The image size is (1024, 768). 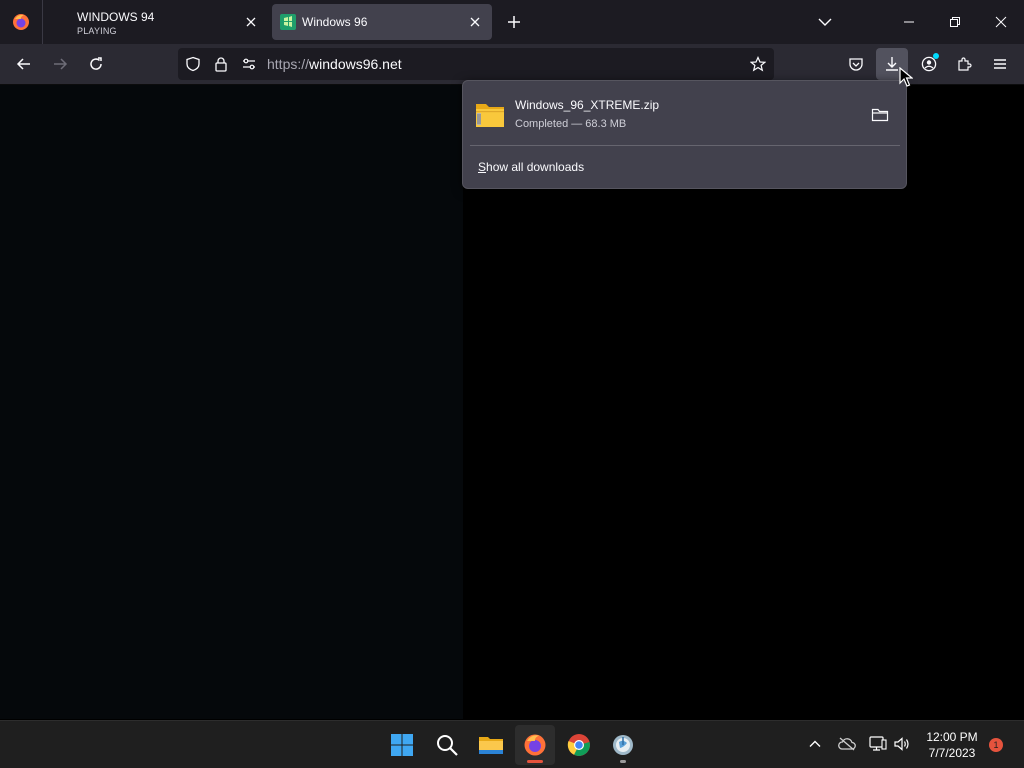 I want to click on network-icon, so click(x=878, y=743).